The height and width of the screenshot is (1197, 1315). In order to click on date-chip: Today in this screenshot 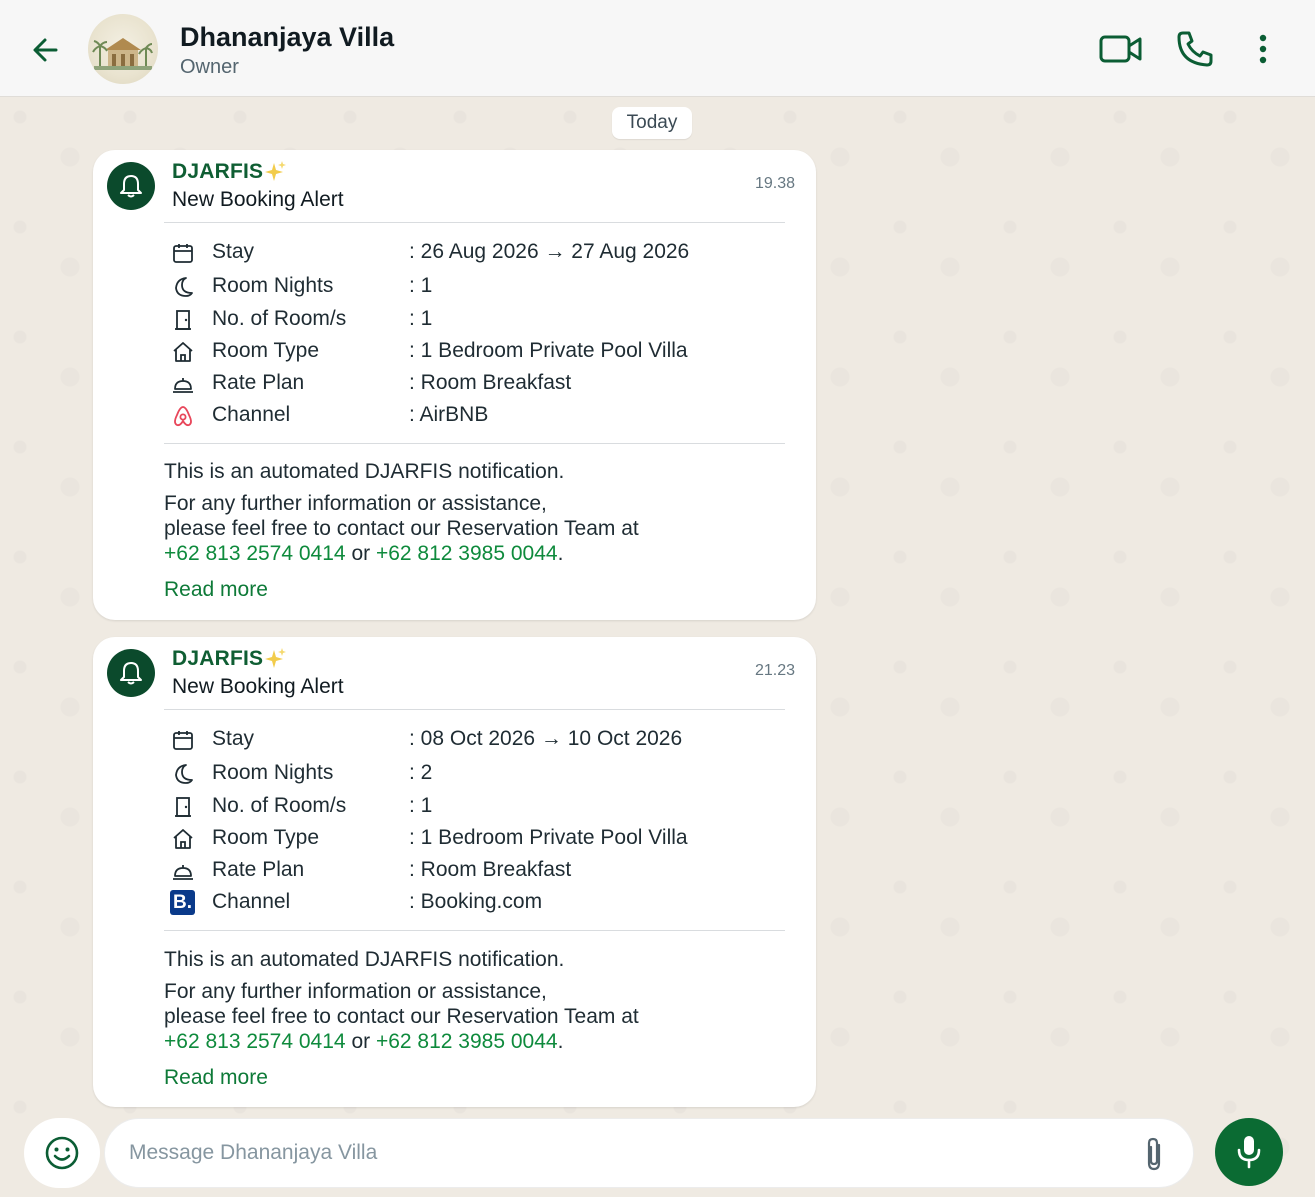, I will do `click(652, 123)`.